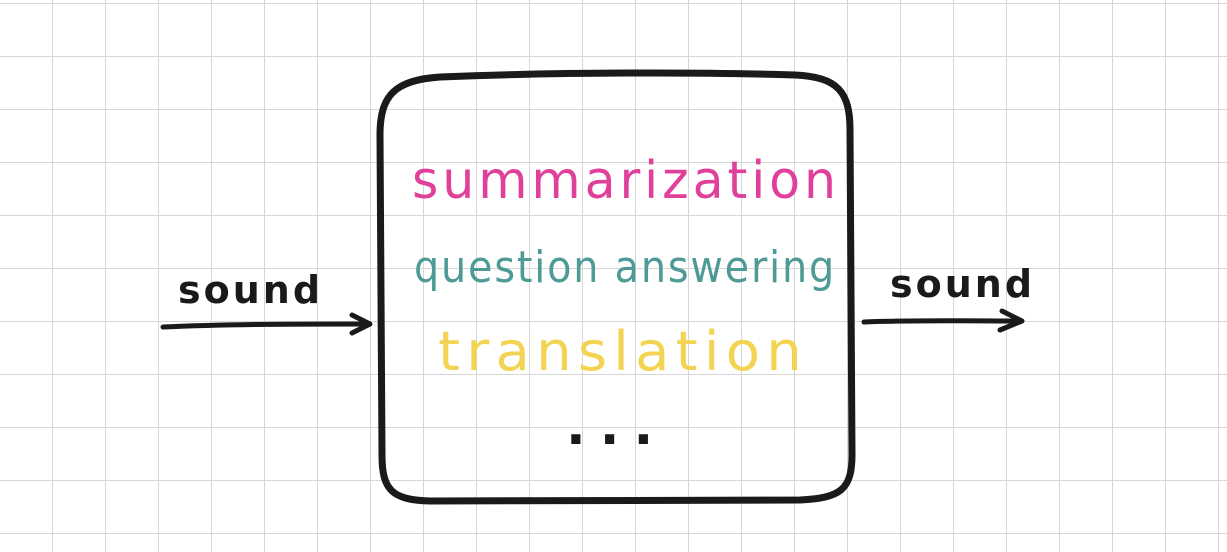  I want to click on task-translation: translation, so click(623, 351).